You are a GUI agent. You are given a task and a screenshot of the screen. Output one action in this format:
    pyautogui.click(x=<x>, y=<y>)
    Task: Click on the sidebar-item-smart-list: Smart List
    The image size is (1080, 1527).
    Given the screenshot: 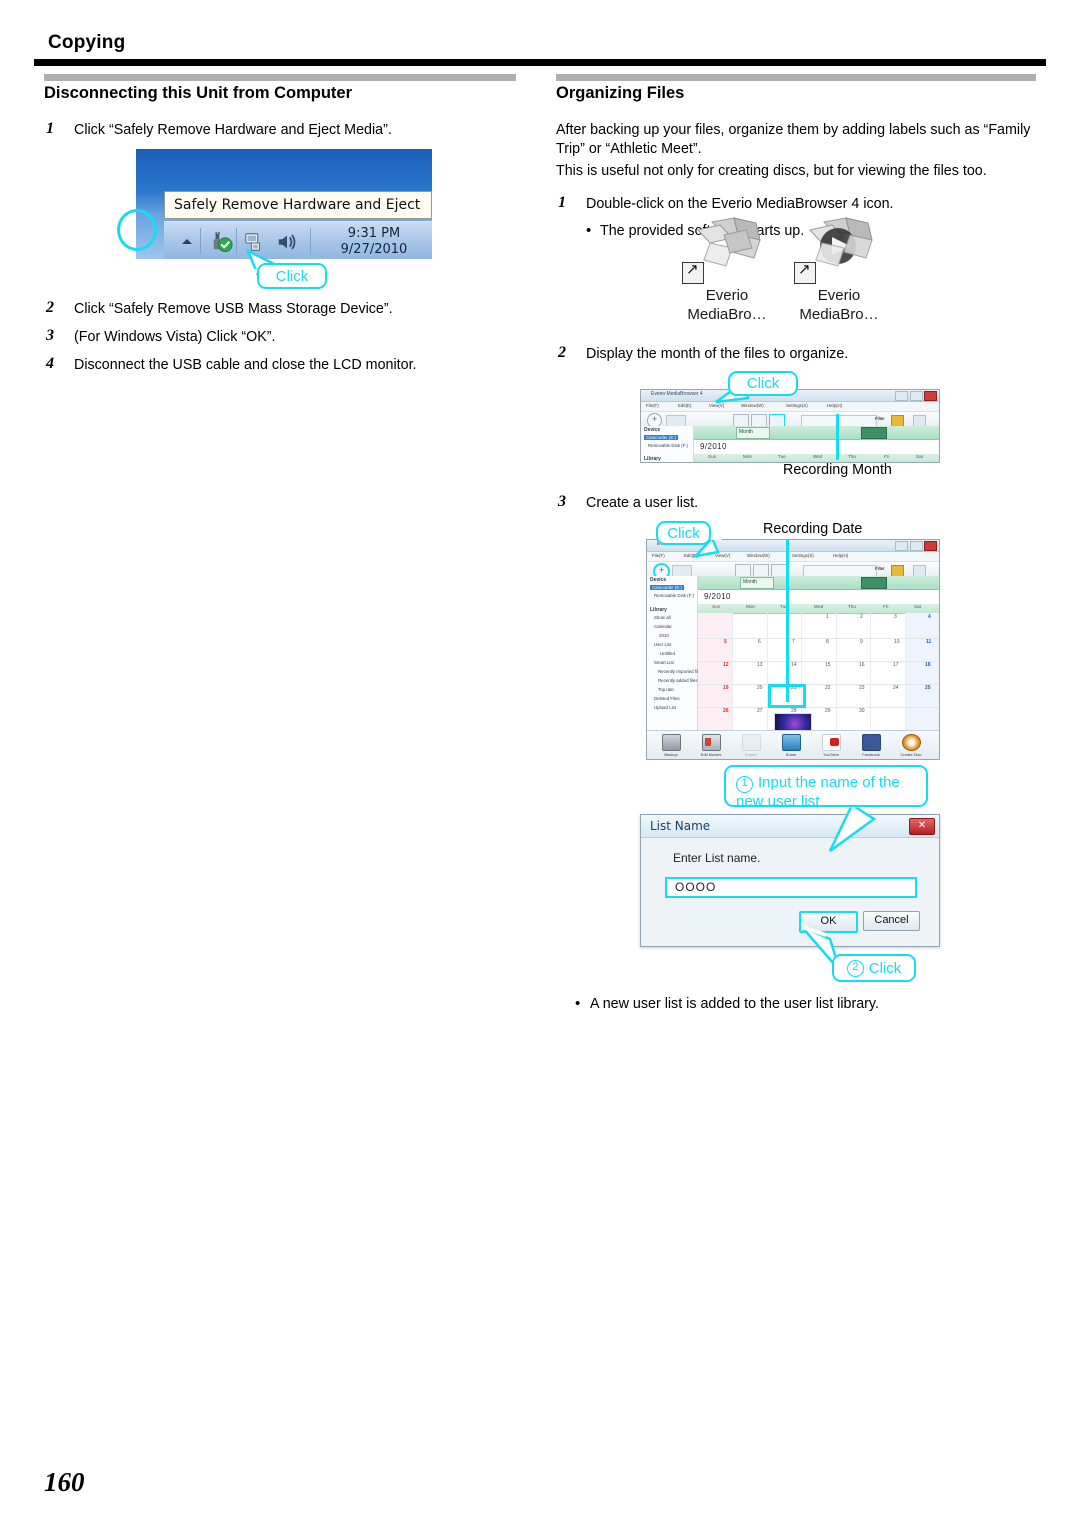 What is the action you would take?
    pyautogui.click(x=664, y=662)
    